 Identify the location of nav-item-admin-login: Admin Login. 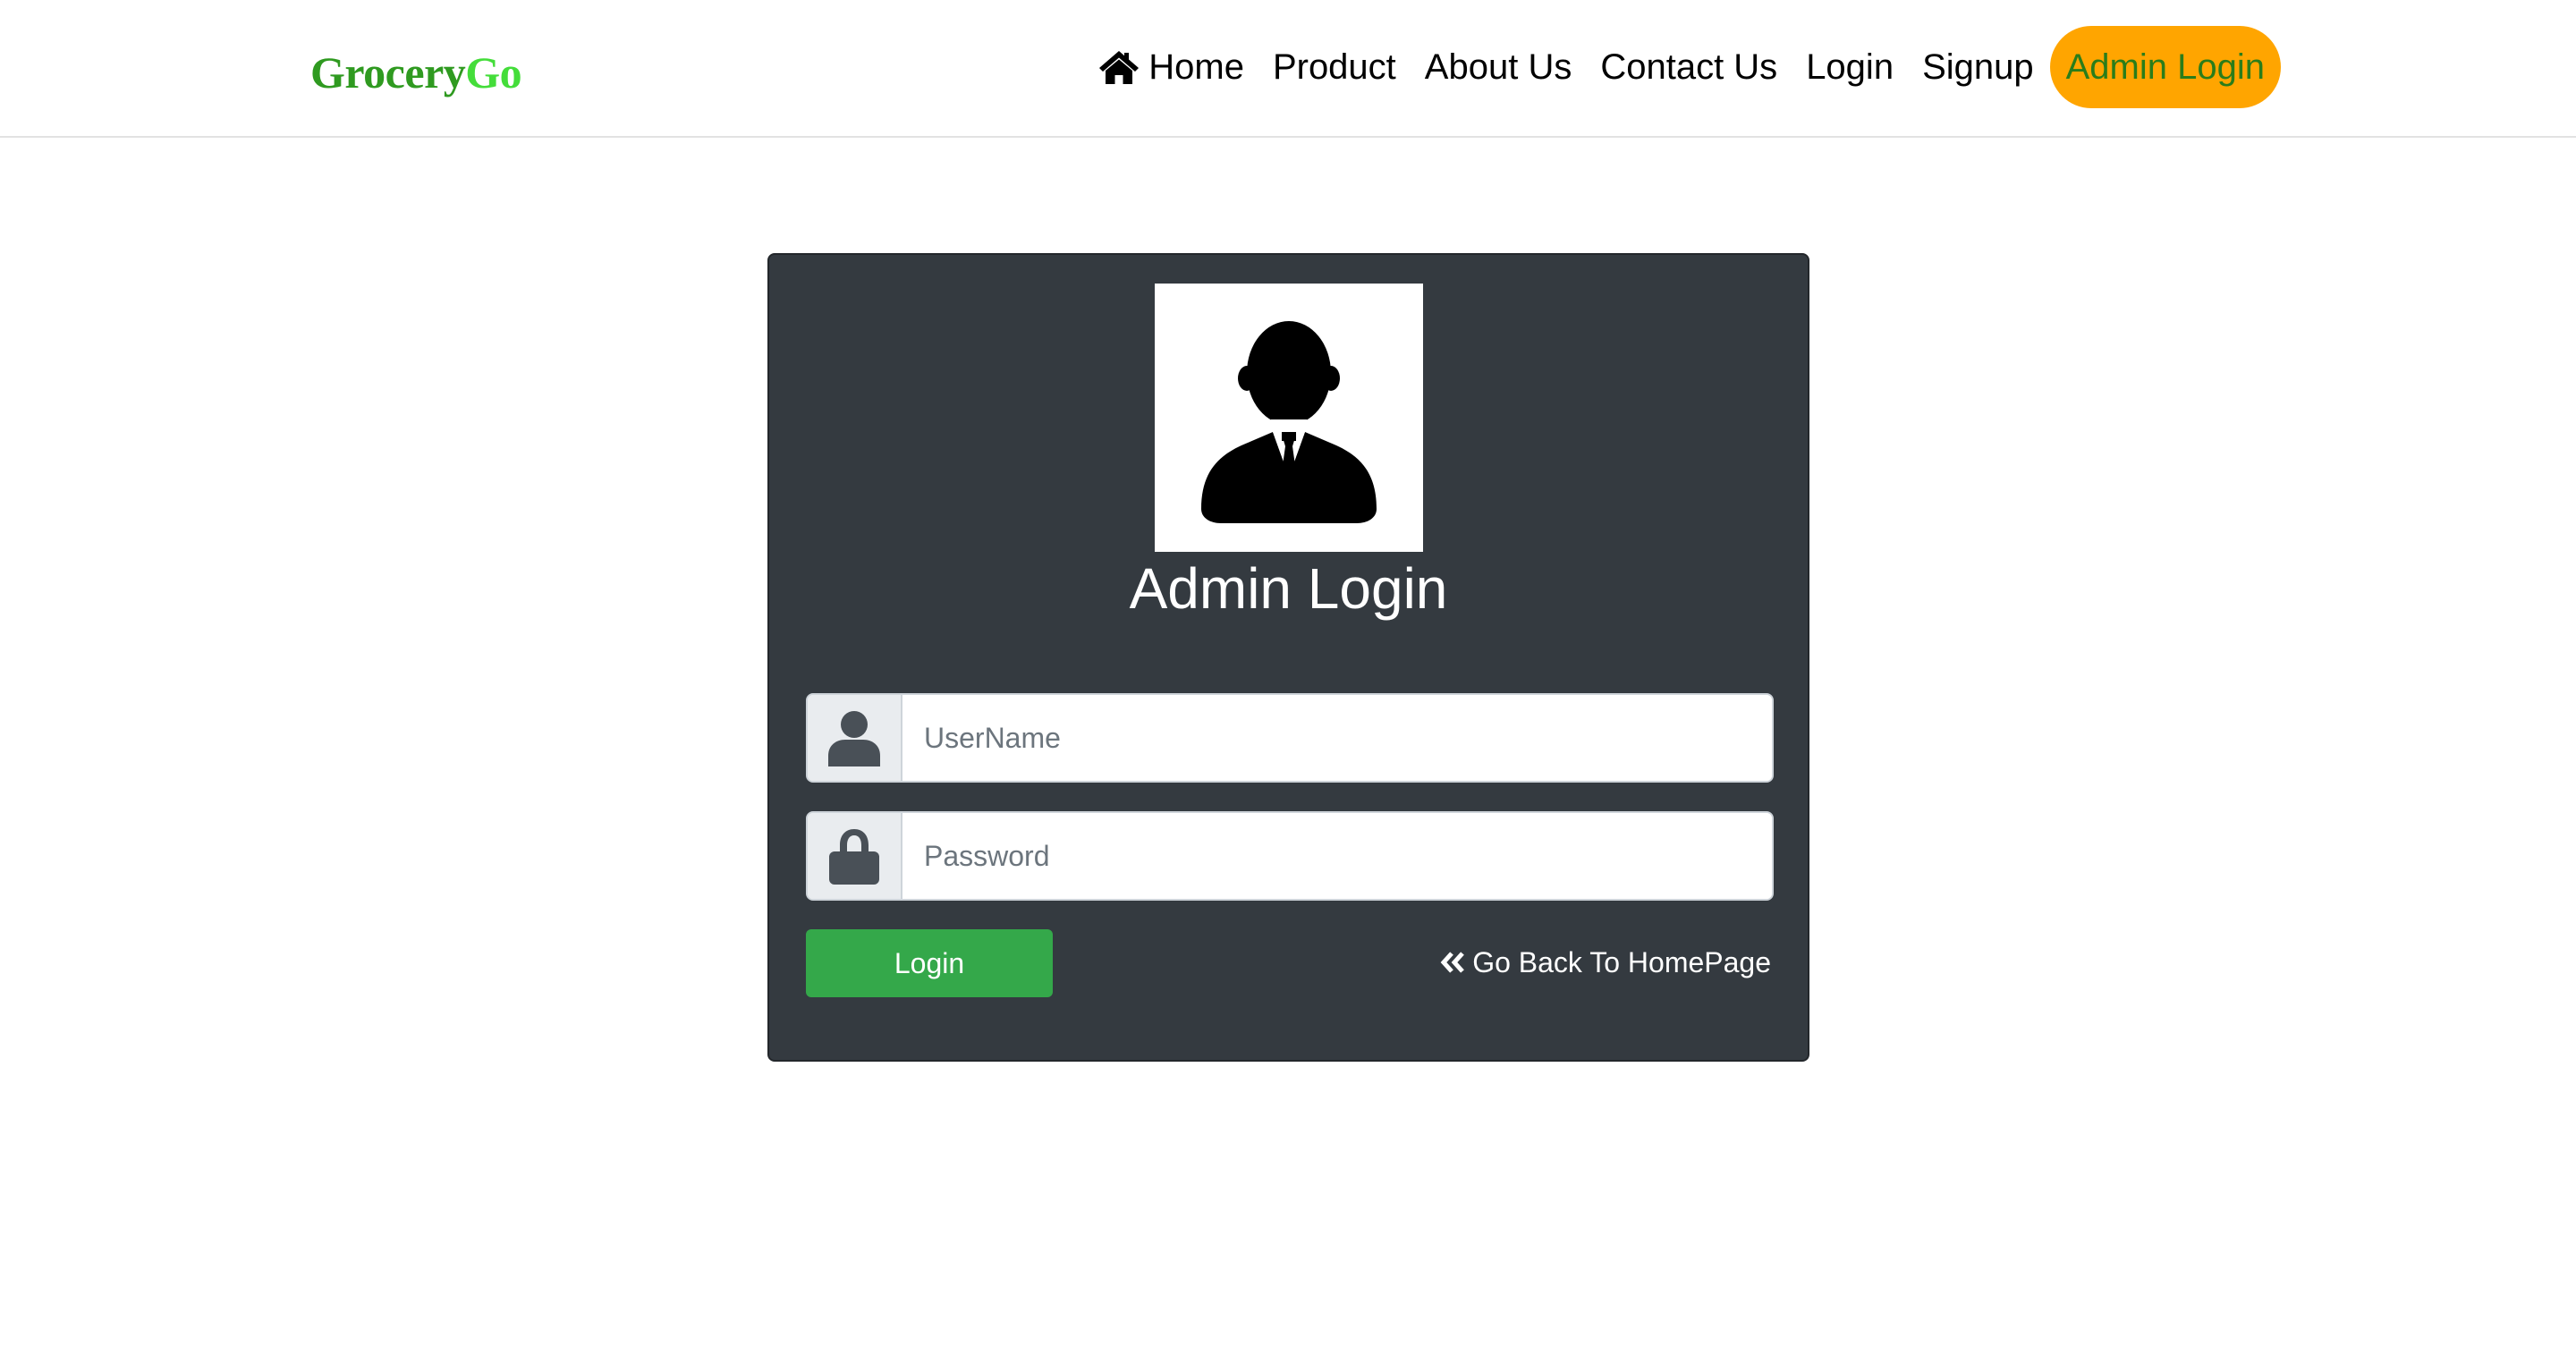
(2165, 67).